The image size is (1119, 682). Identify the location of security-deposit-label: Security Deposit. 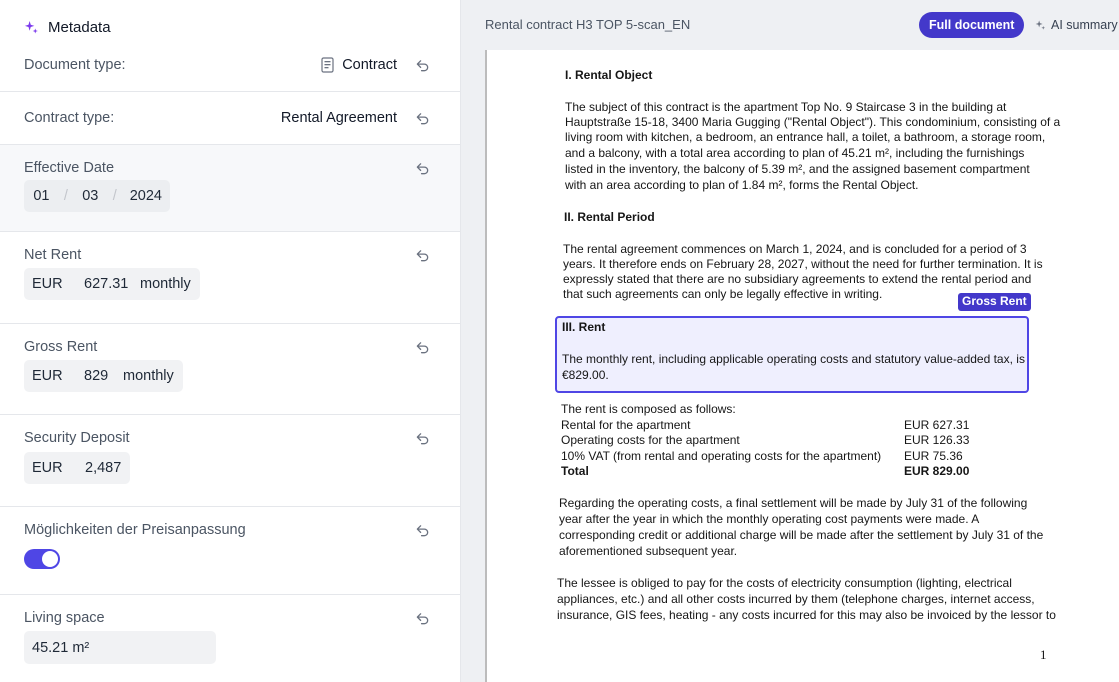
(77, 438).